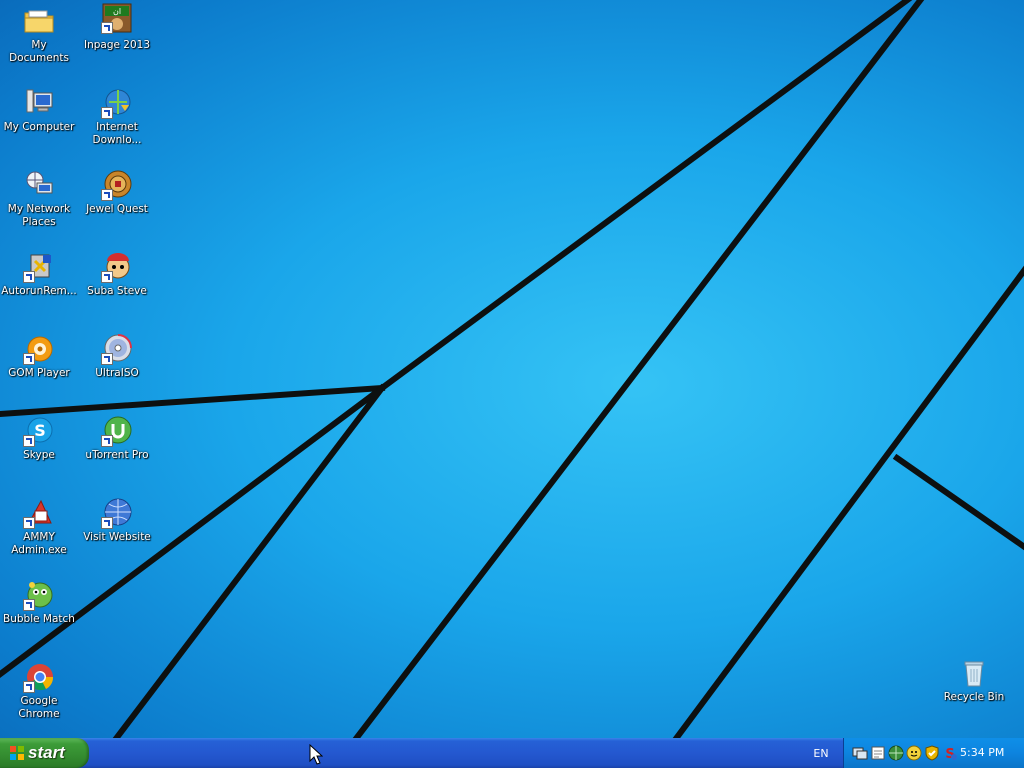 This screenshot has width=1024, height=768. I want to click on network-places-icon, so click(39, 185).